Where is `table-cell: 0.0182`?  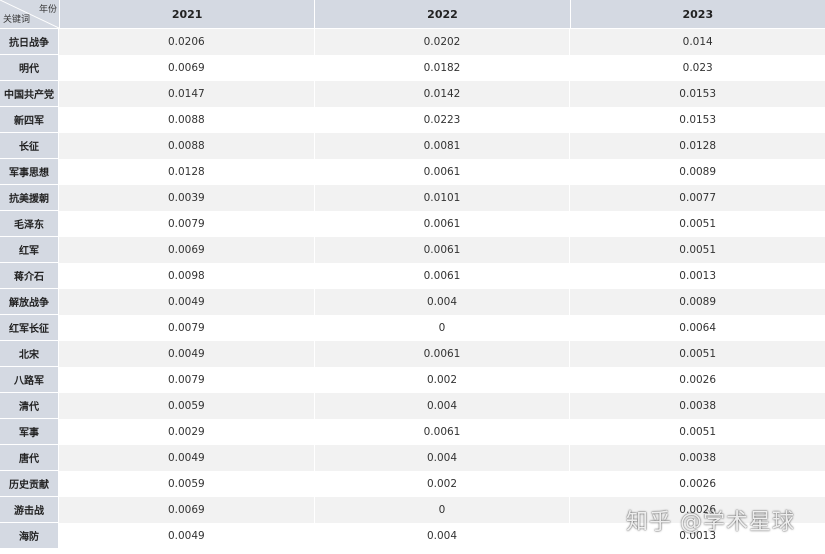 table-cell: 0.0182 is located at coordinates (443, 68).